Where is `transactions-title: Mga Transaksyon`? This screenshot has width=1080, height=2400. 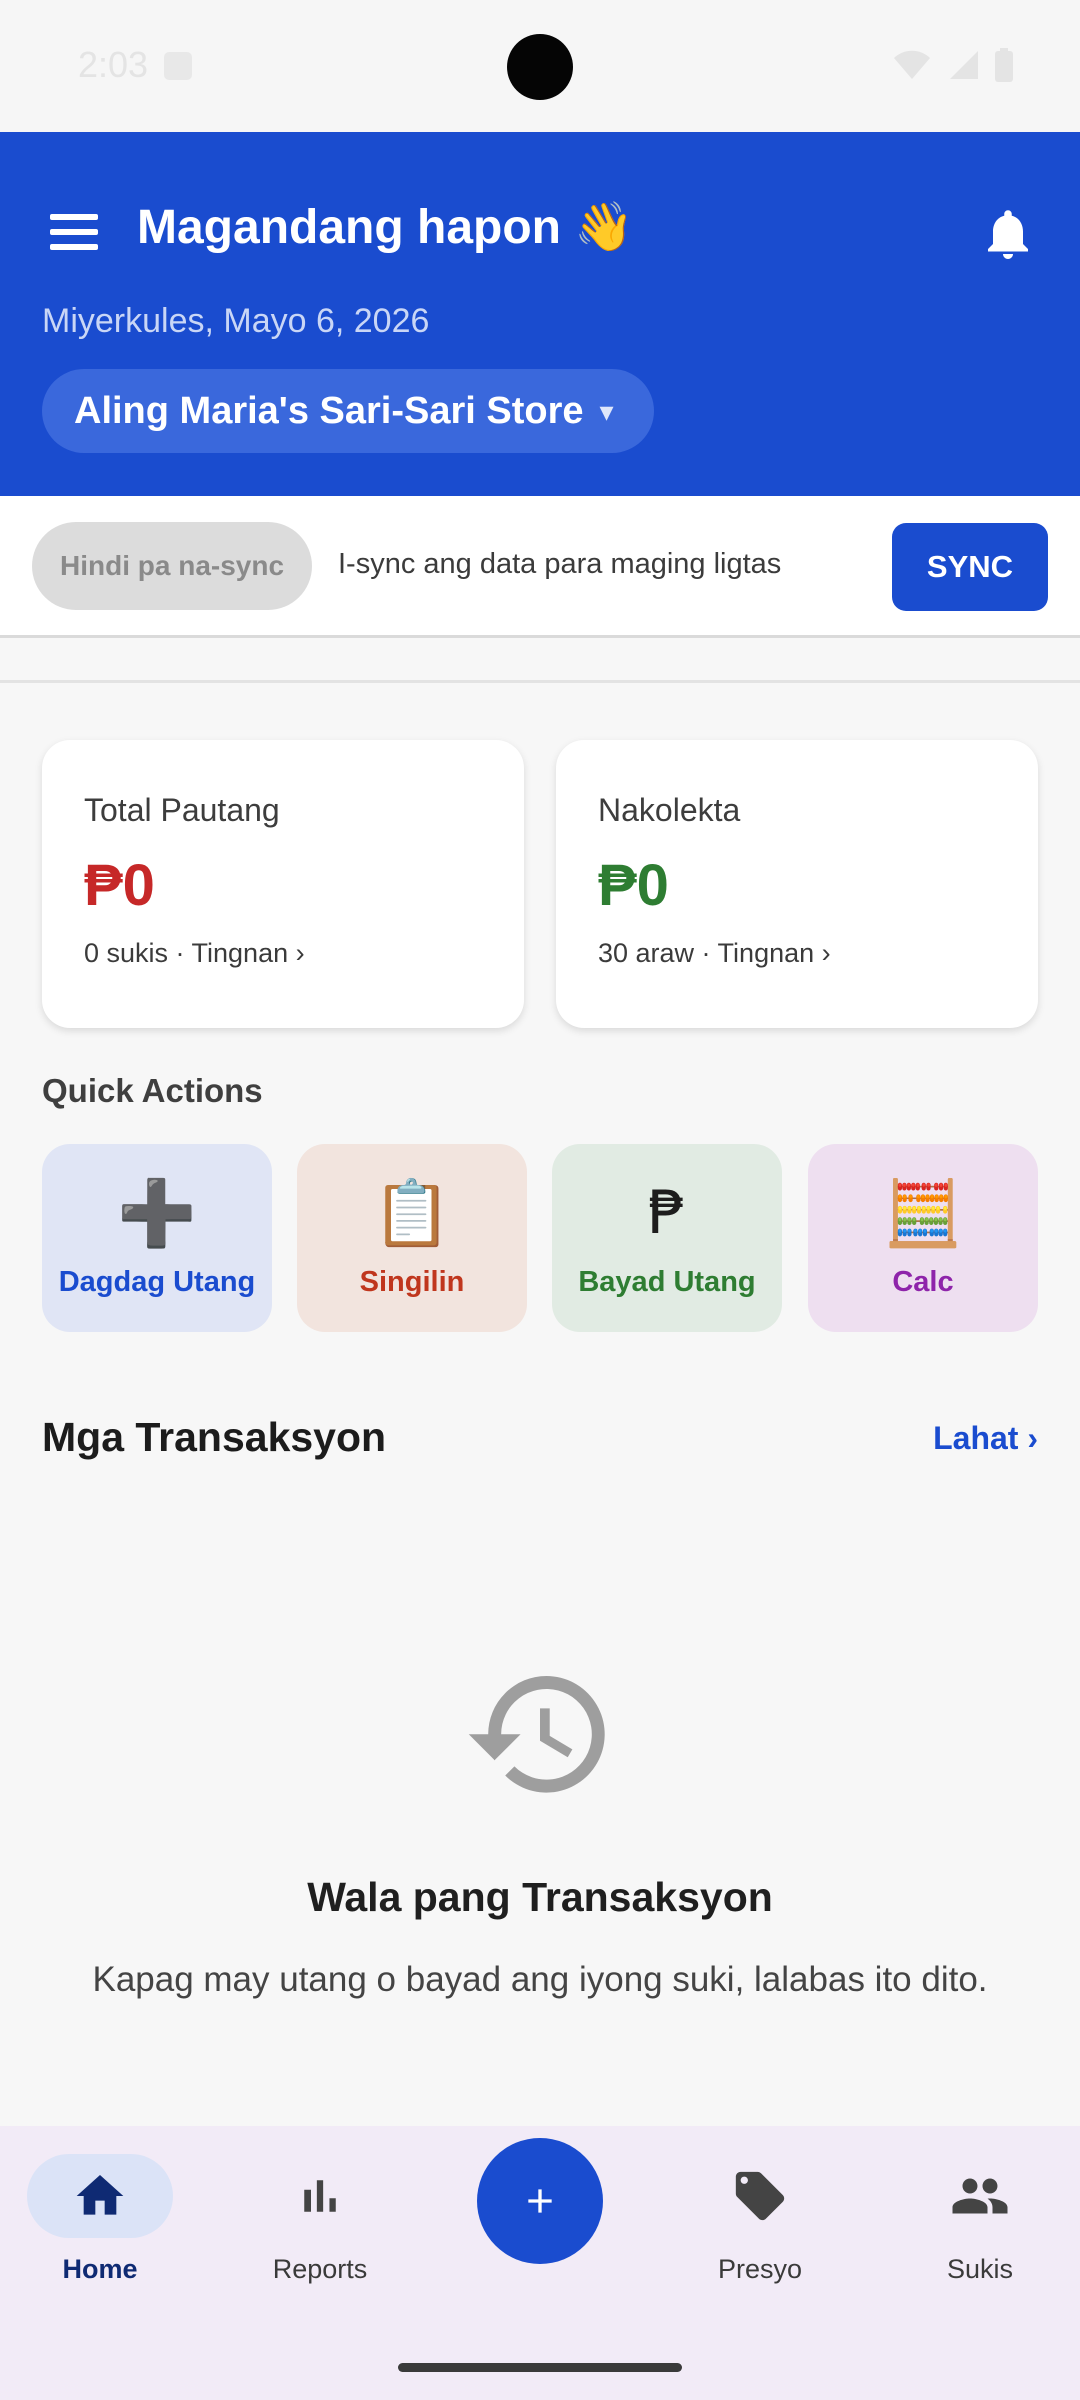
transactions-title: Mga Transaksyon is located at coordinates (214, 1437).